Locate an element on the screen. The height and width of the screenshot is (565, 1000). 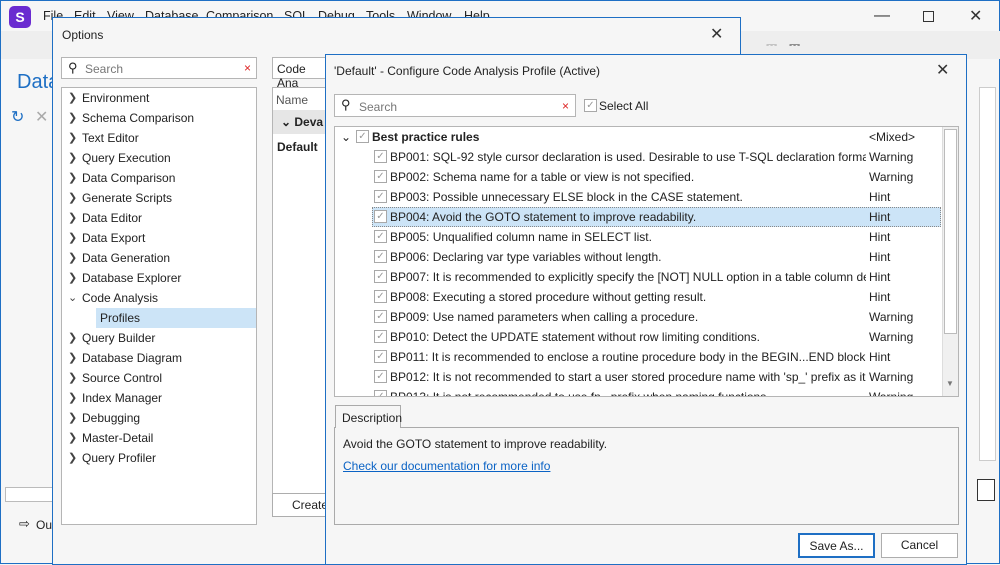
square-button is located at coordinates (986, 490).